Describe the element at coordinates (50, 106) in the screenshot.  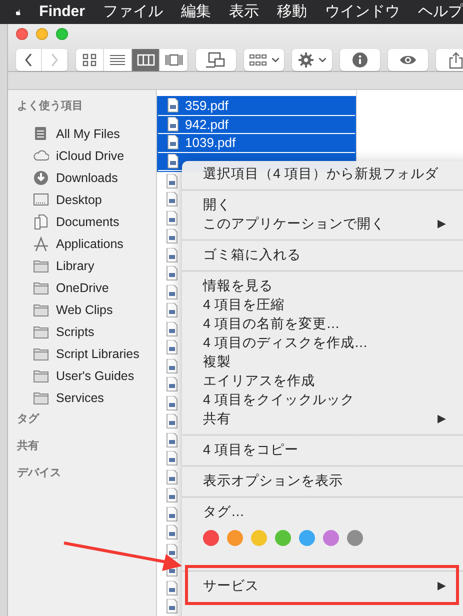
I see `section-heading: よく使う項目` at that location.